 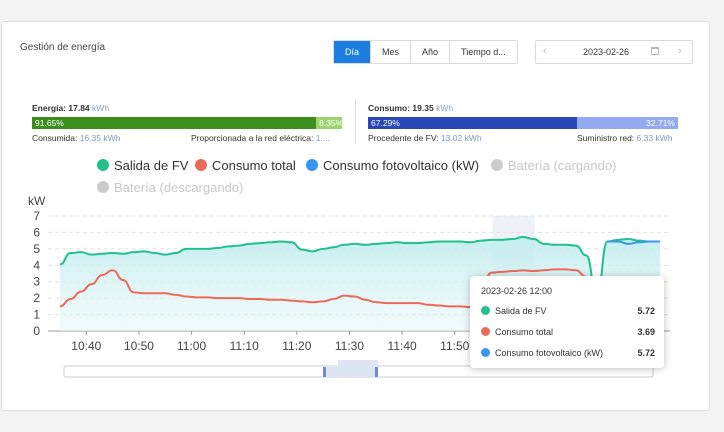 I want to click on y-tick-label: 0, so click(x=36, y=331).